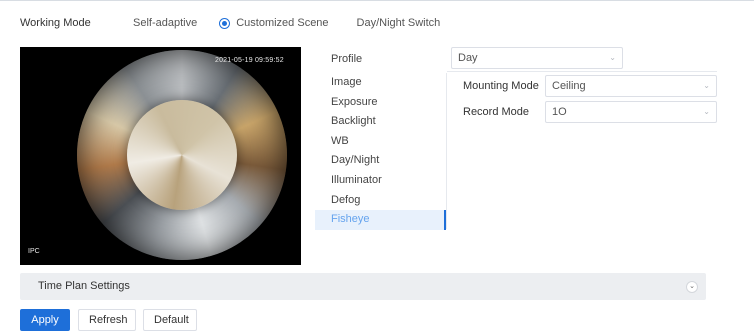 This screenshot has height=336, width=754. What do you see at coordinates (380, 201) in the screenshot?
I see `menu-item-defog: Defog` at bounding box center [380, 201].